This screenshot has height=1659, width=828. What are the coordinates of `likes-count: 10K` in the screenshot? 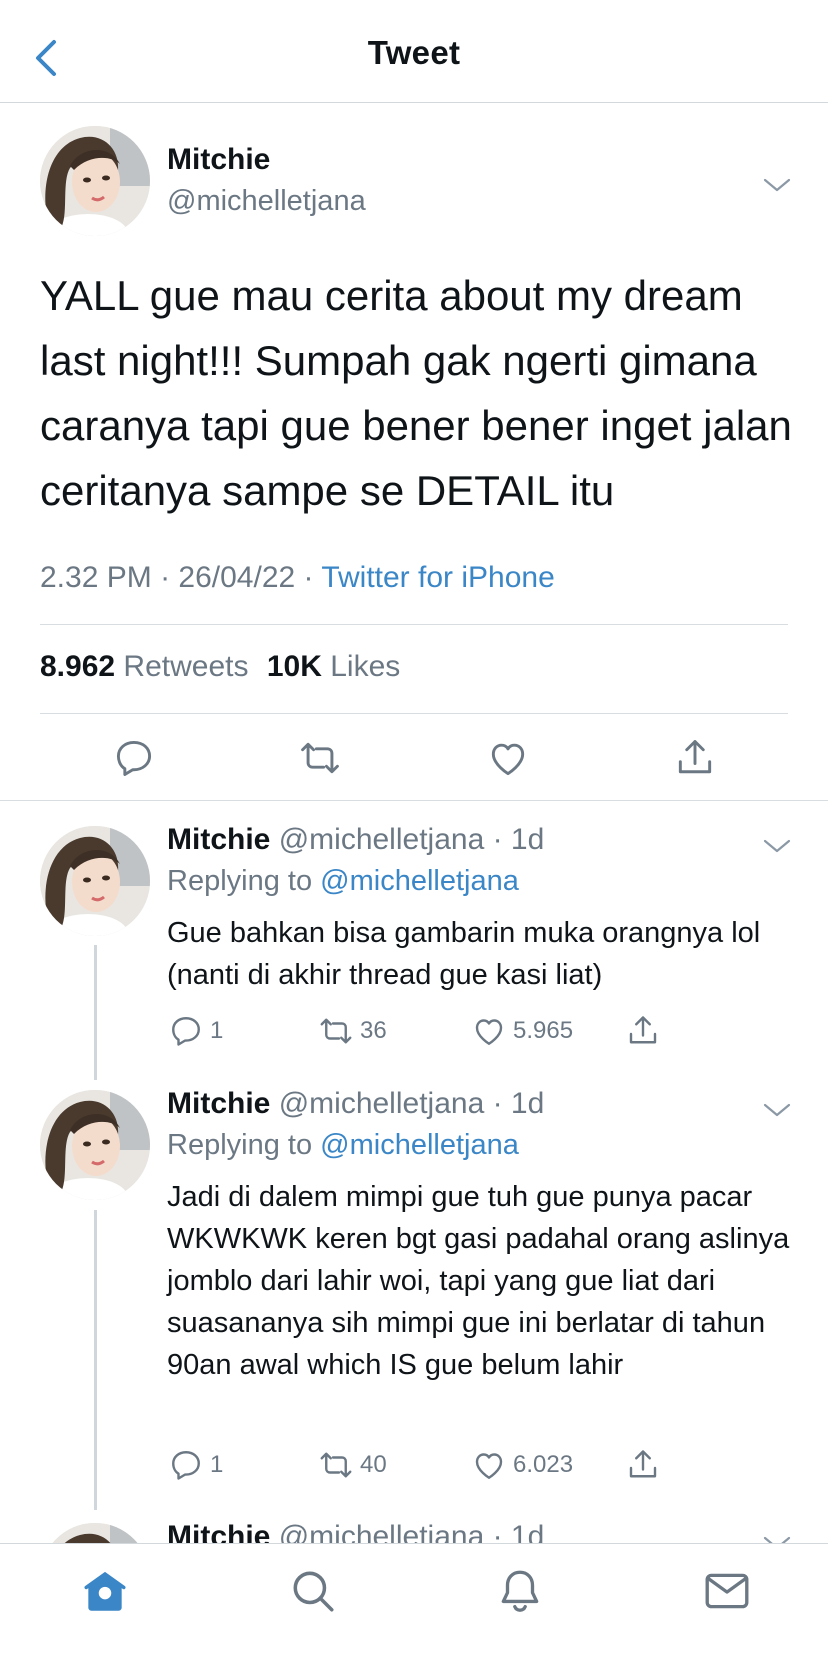 It's located at (294, 666).